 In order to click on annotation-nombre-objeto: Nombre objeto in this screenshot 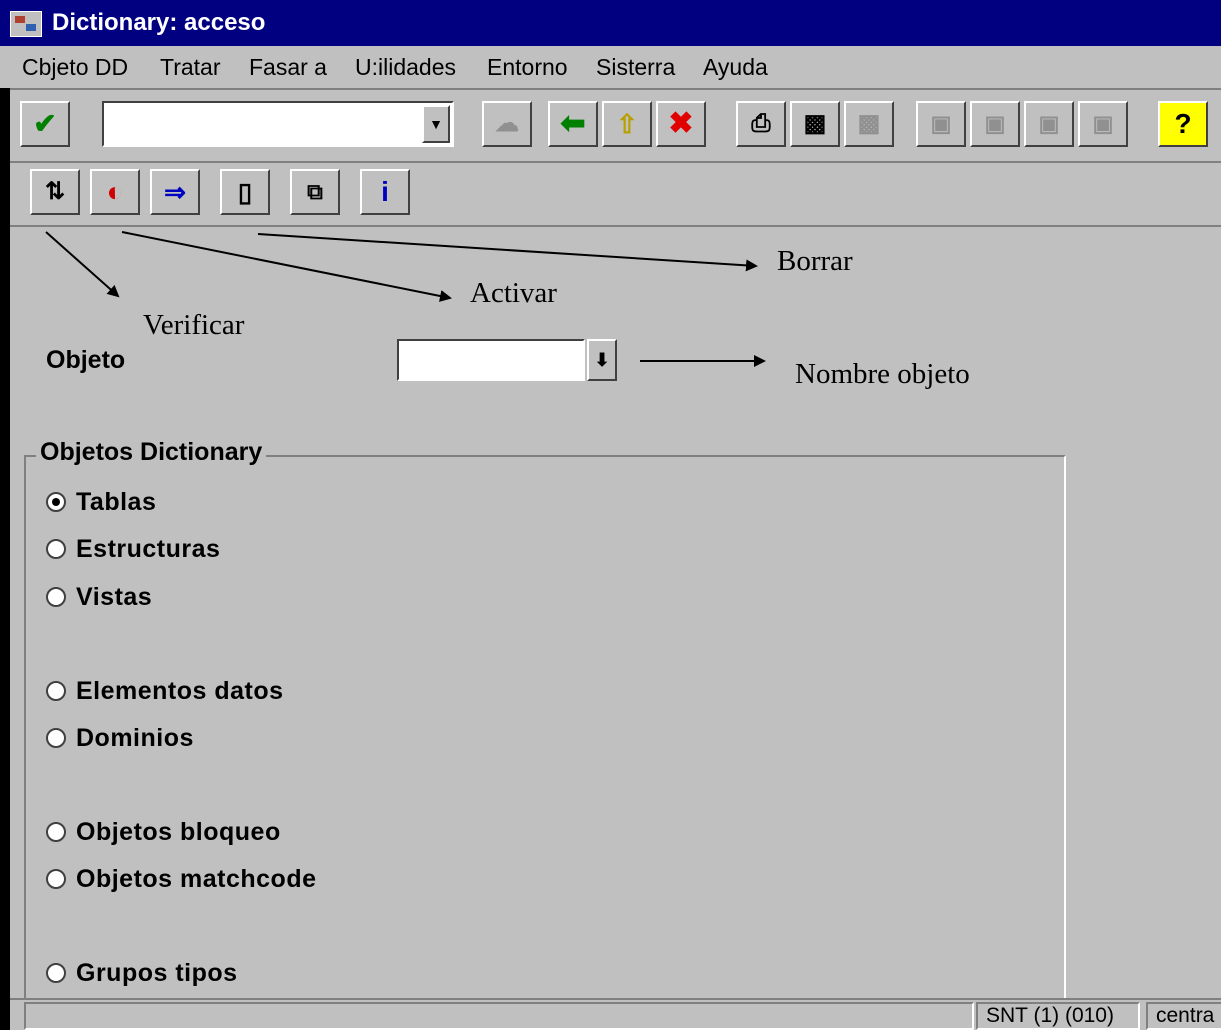, I will do `click(882, 374)`.